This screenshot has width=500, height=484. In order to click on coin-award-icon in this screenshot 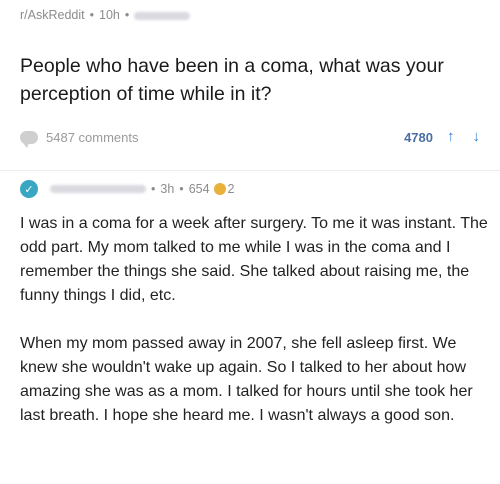, I will do `click(219, 189)`.